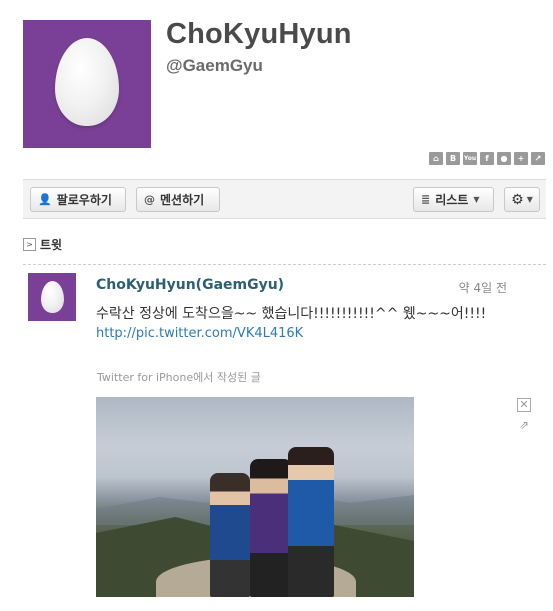 The image size is (553, 611). What do you see at coordinates (51, 245) in the screenshot?
I see `tweets-heading-label: 트윗` at bounding box center [51, 245].